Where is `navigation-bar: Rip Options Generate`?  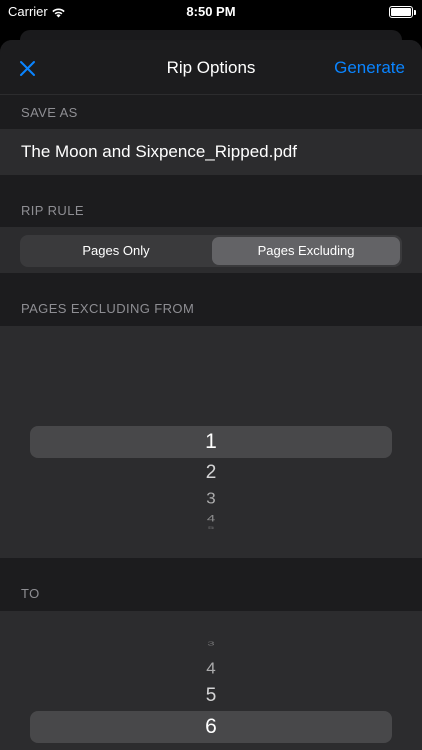
navigation-bar: Rip Options Generate is located at coordinates (211, 67).